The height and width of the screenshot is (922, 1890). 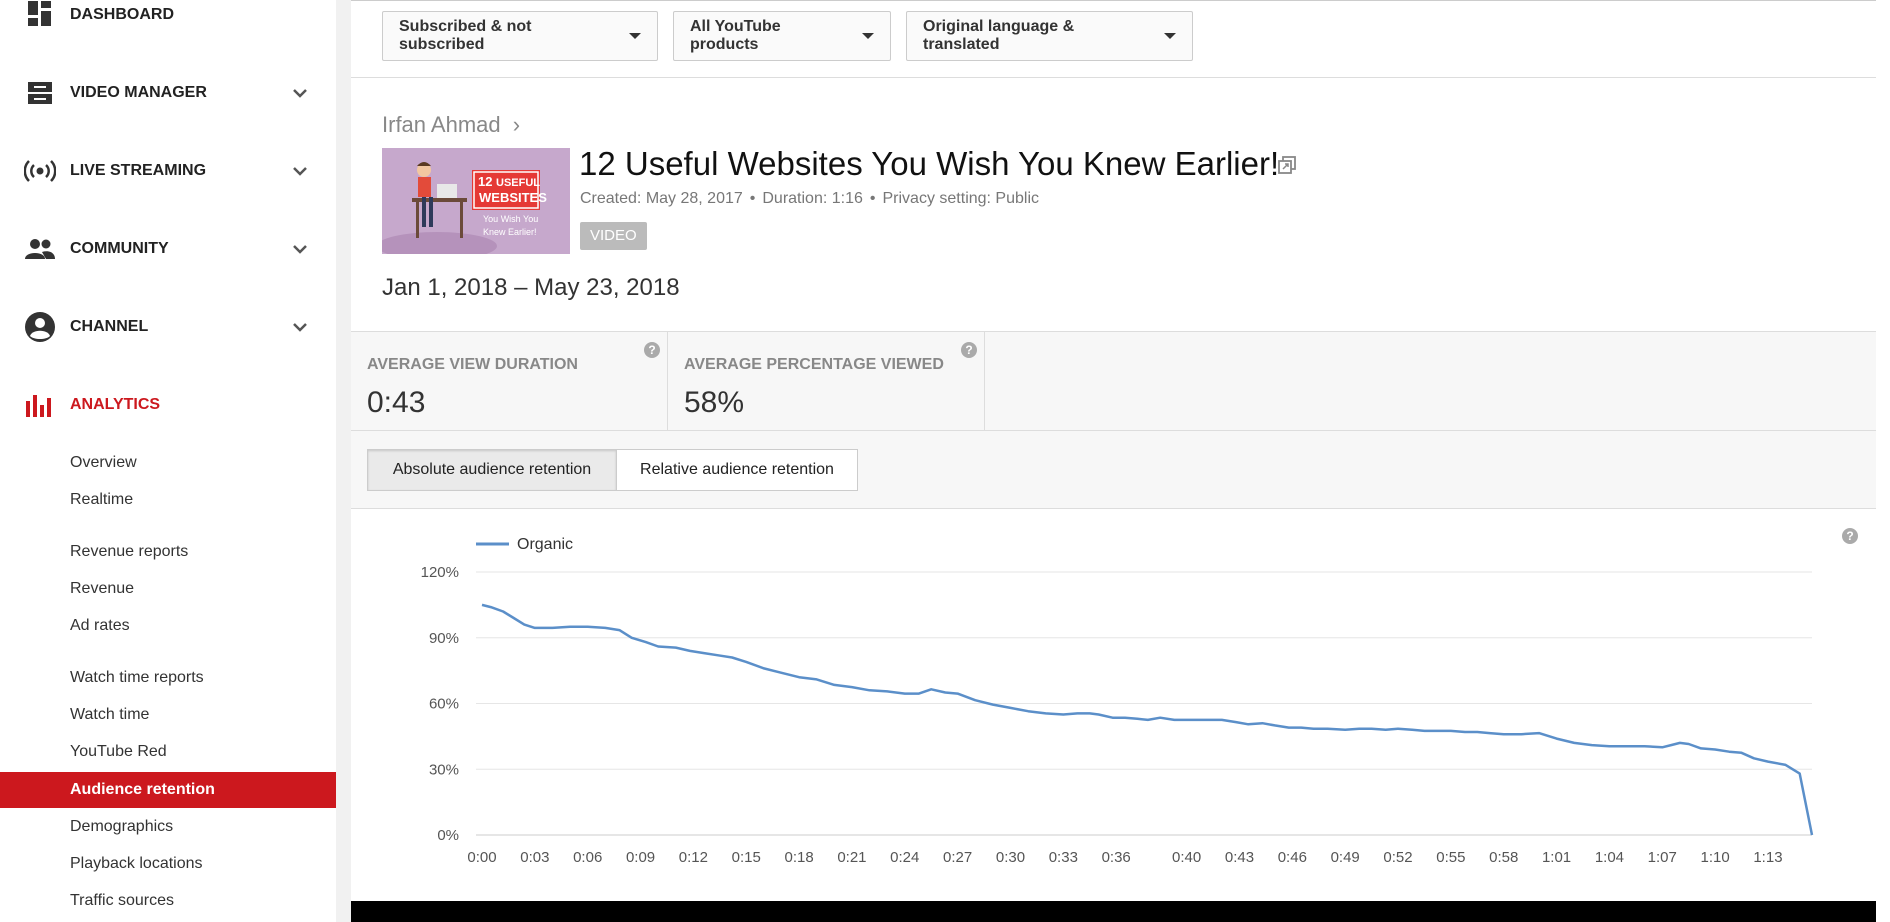 I want to click on metric-average-view-duration: AVERAGE VIEW DURATION 0:43 ?, so click(x=509, y=381).